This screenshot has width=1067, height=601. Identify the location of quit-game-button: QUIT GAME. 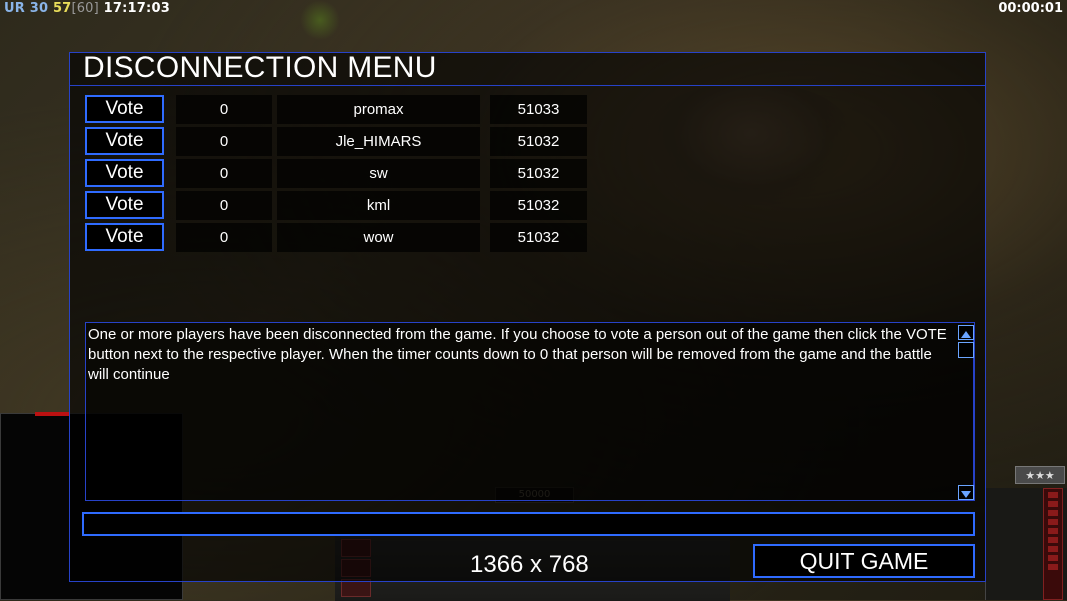
(864, 561).